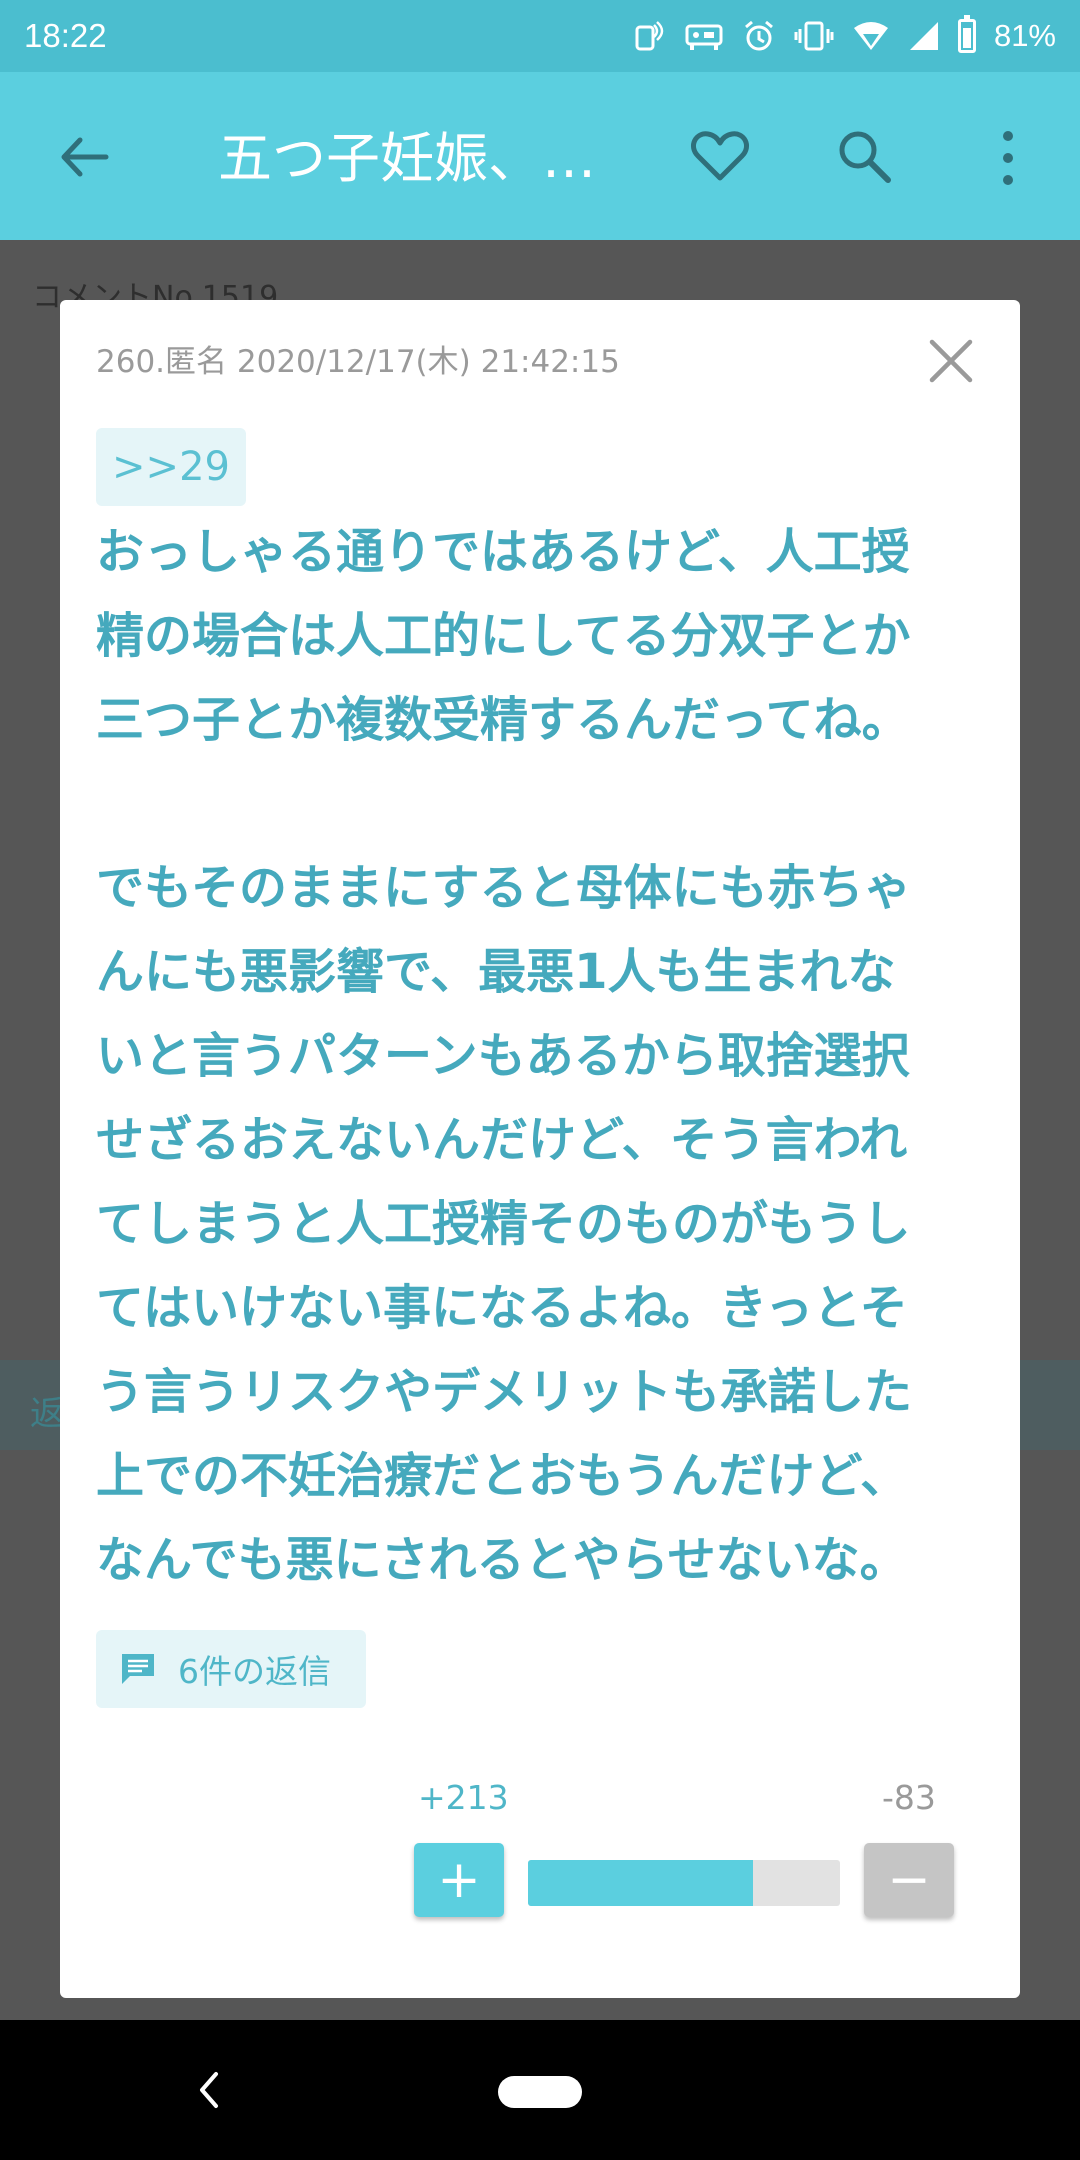  I want to click on heart-icon, so click(720, 156).